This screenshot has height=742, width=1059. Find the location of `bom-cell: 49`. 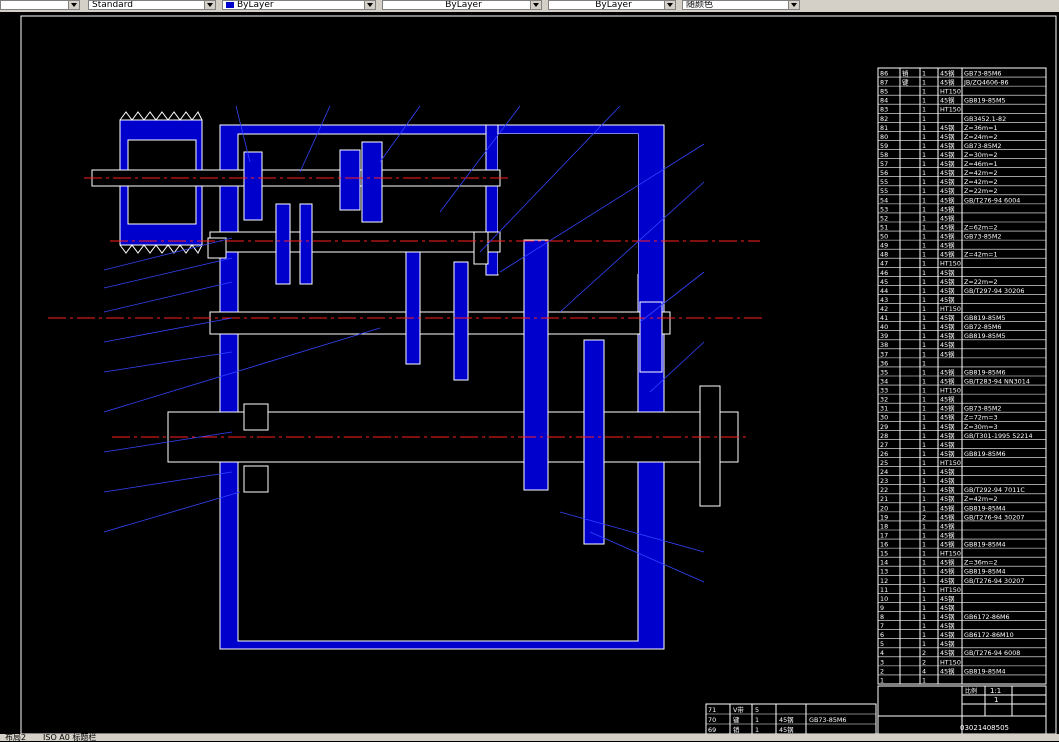

bom-cell: 49 is located at coordinates (884, 246).